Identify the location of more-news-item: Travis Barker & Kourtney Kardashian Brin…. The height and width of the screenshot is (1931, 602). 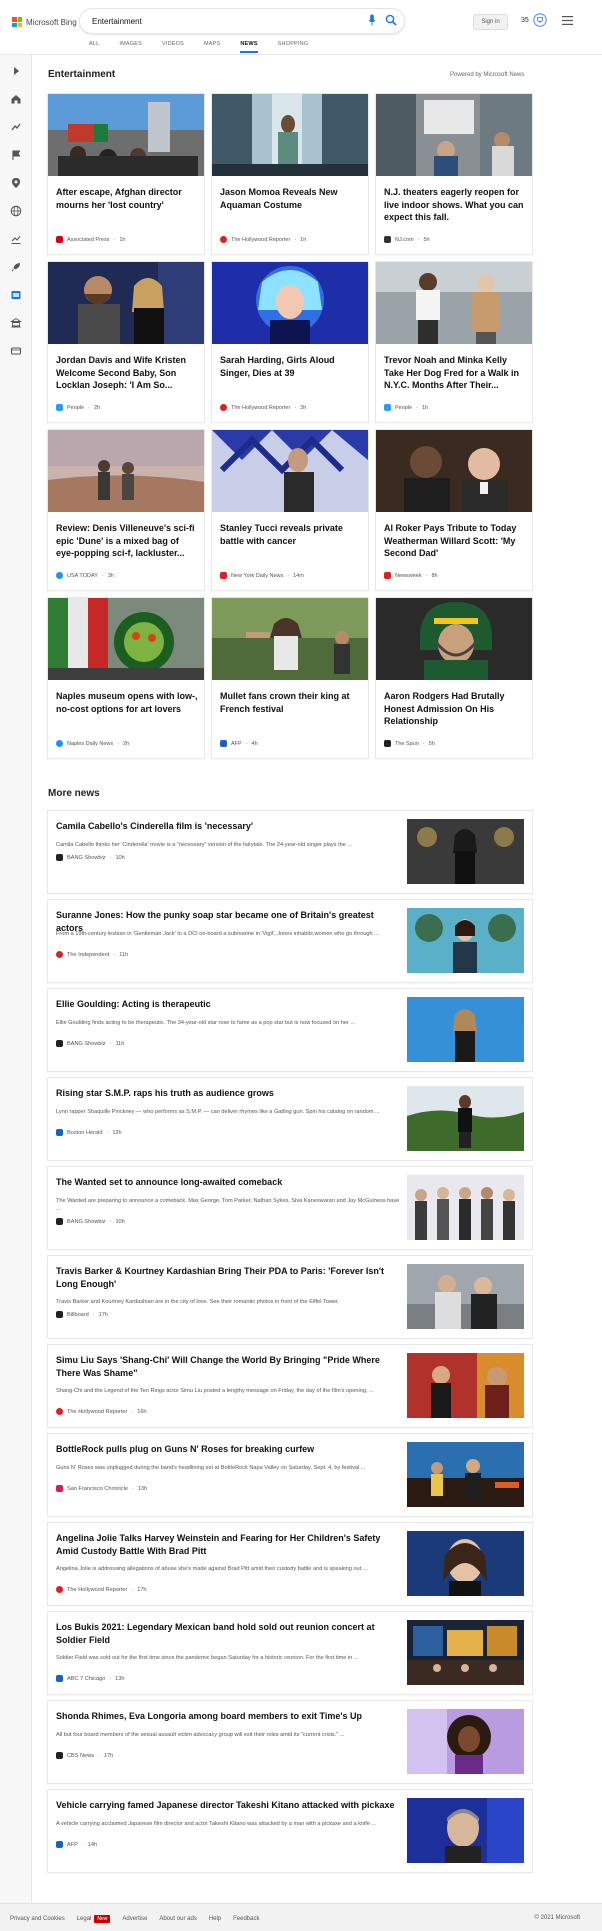
(290, 1297).